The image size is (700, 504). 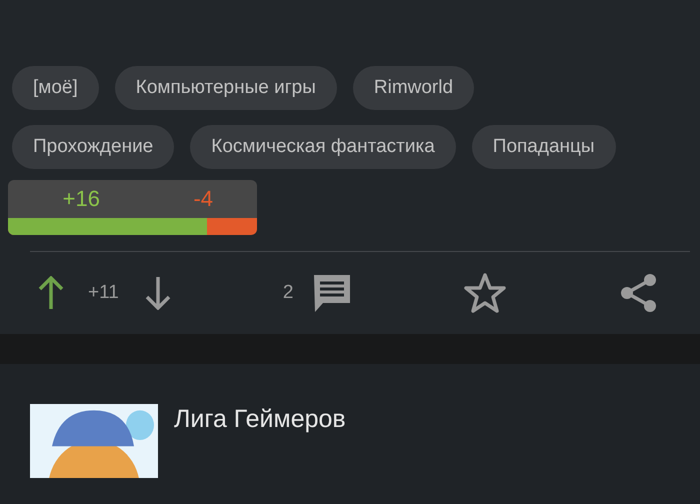 What do you see at coordinates (94, 441) in the screenshot?
I see `community-avatar` at bounding box center [94, 441].